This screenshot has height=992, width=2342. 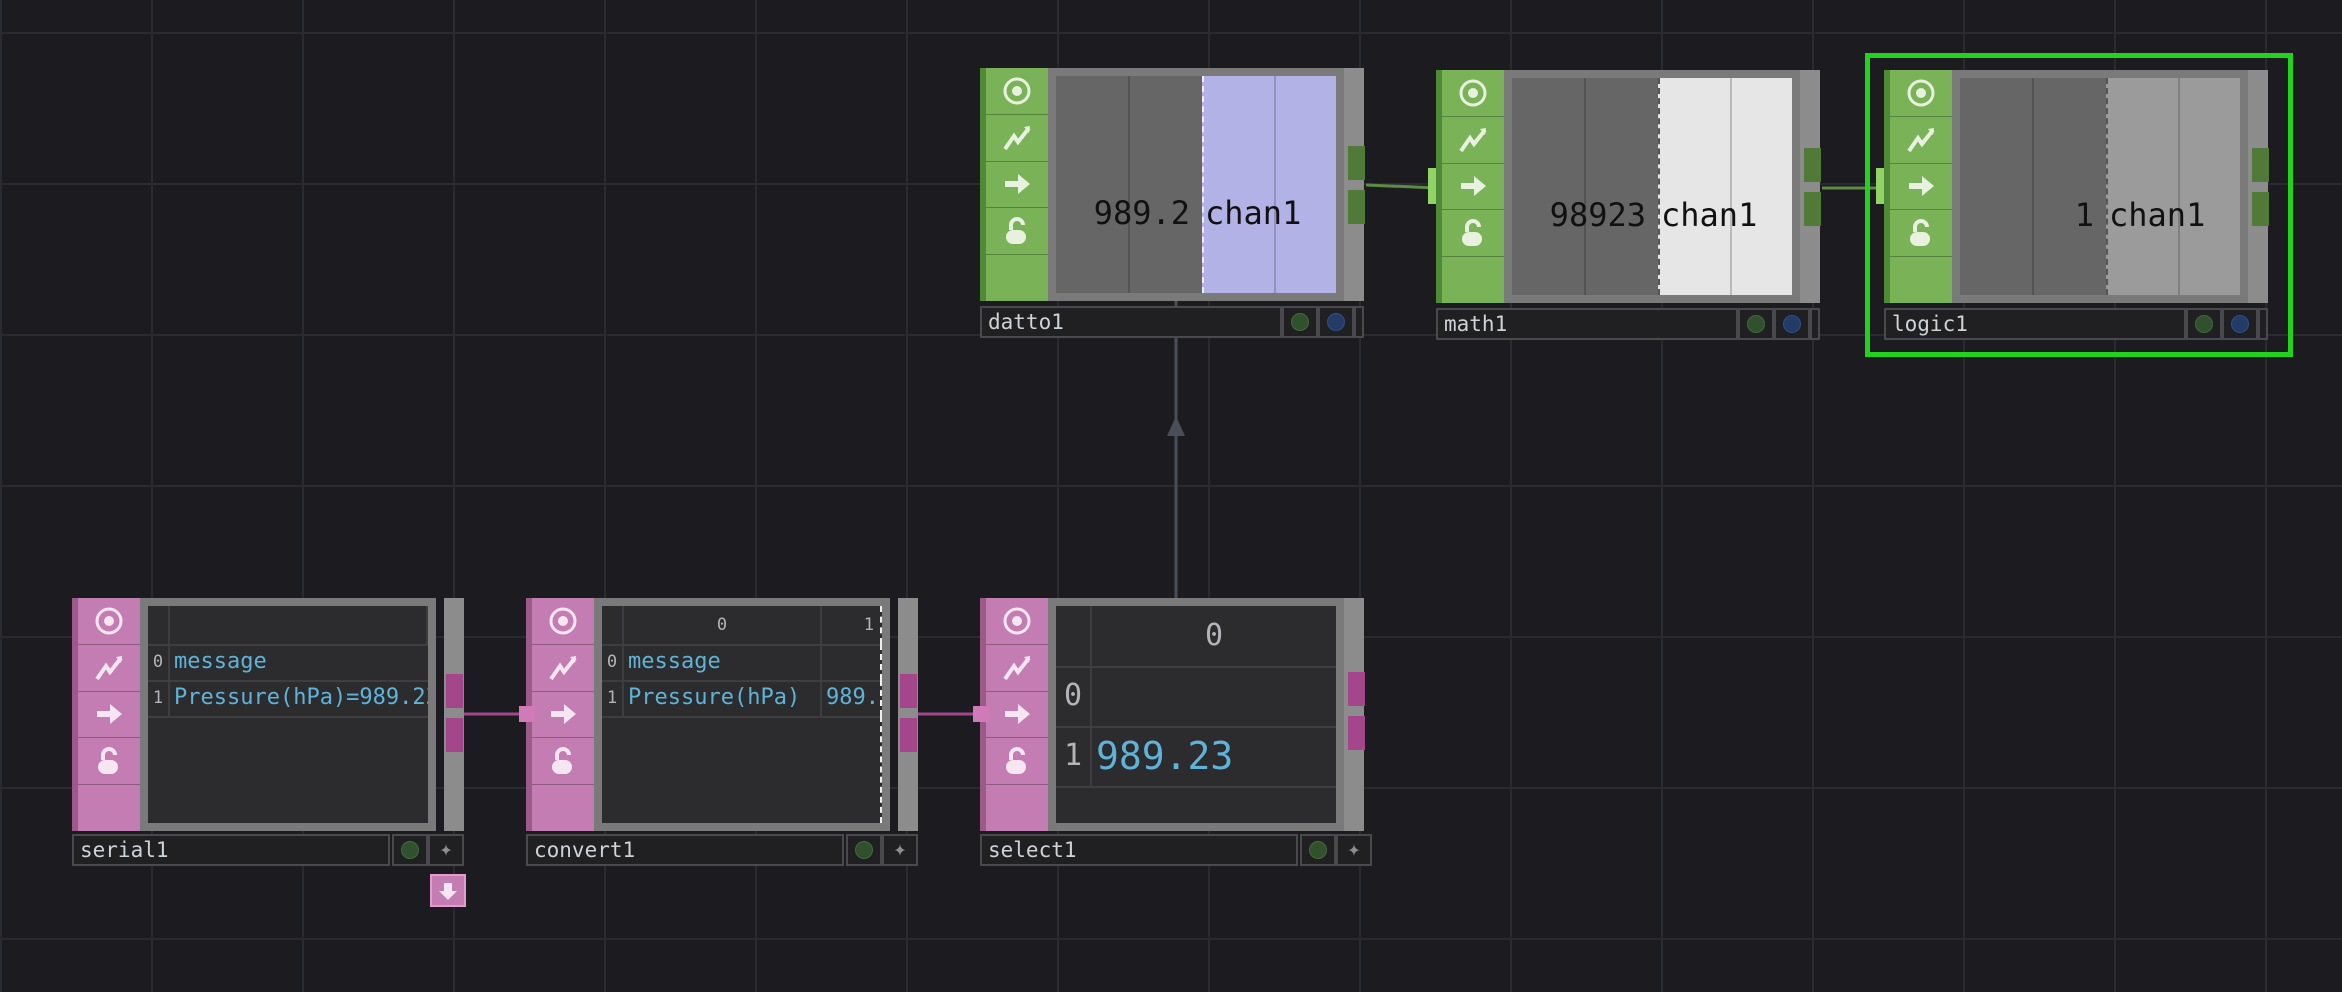 What do you see at coordinates (1652, 186) in the screenshot?
I see `node-viewer: 98923 chan1` at bounding box center [1652, 186].